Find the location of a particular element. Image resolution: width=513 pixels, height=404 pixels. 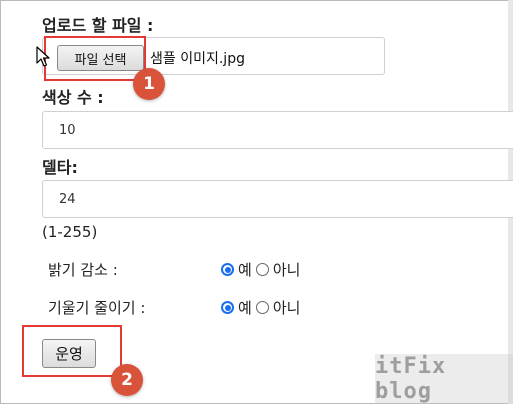

reduce-gradient-no-label: 아니 is located at coordinates (286, 308).